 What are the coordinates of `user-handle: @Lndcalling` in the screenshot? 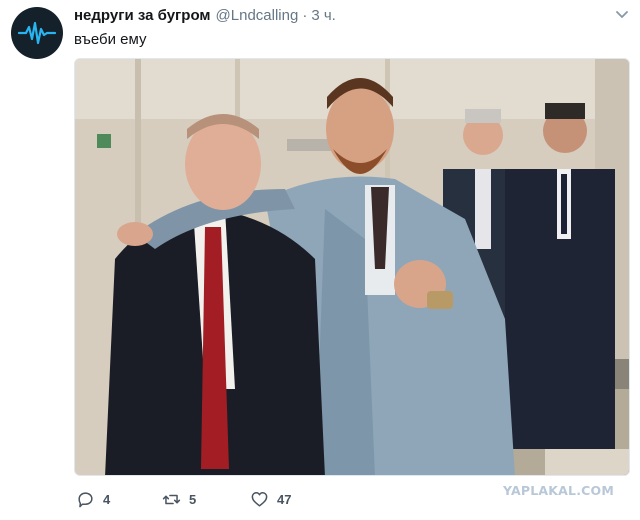 It's located at (257, 15).